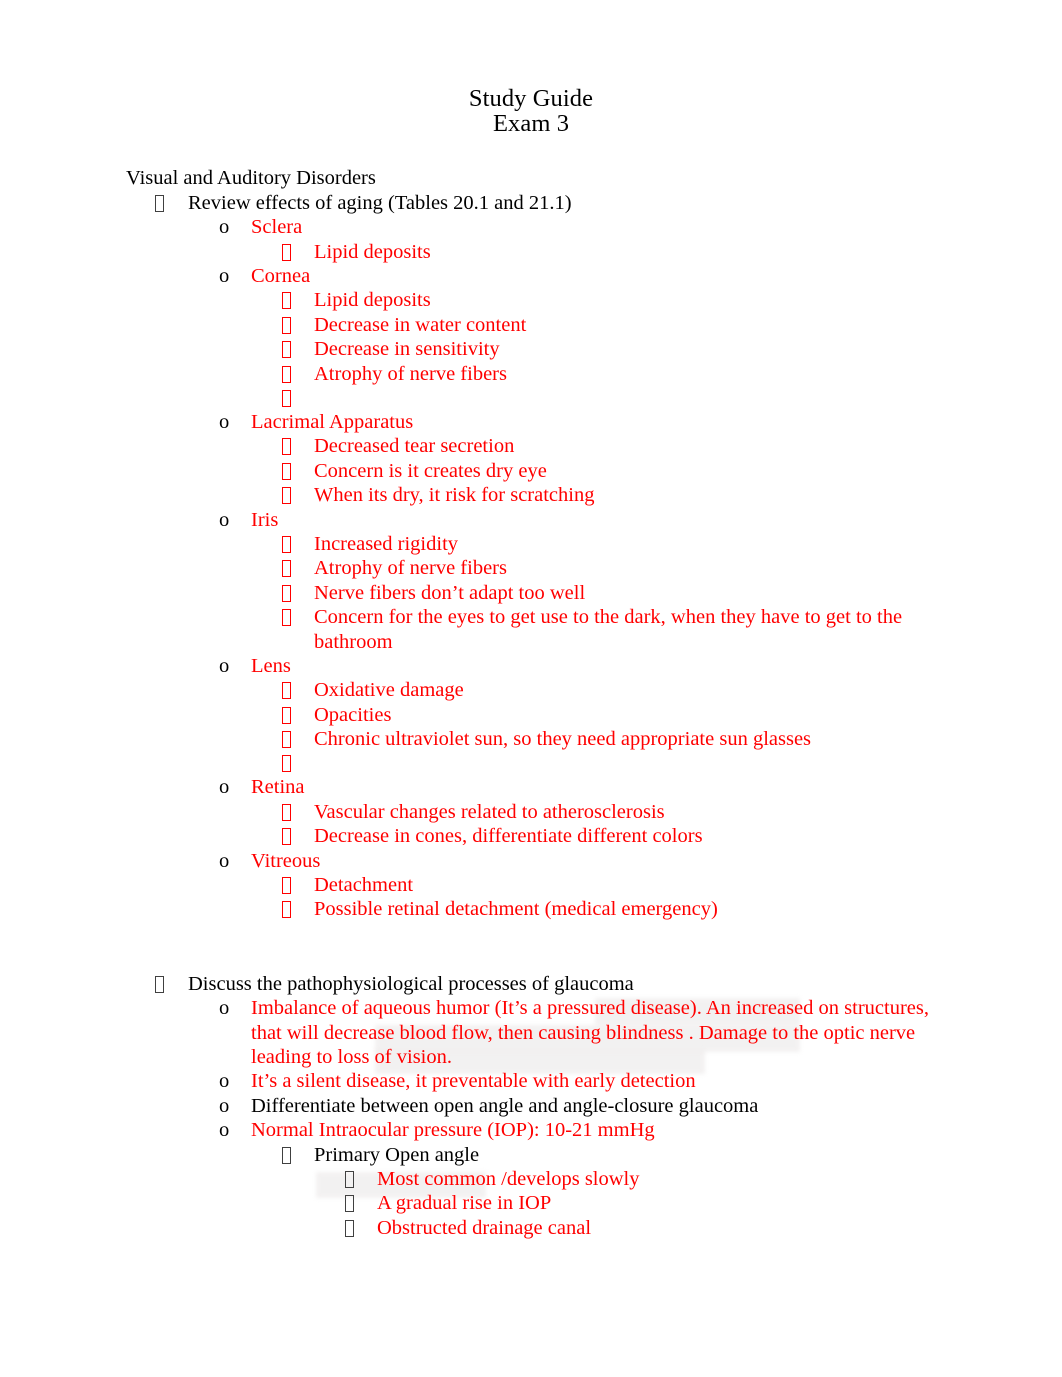 The height and width of the screenshot is (1377, 1062). Describe the element at coordinates (531, 885) in the screenshot. I see `list-item: Detachment` at that location.